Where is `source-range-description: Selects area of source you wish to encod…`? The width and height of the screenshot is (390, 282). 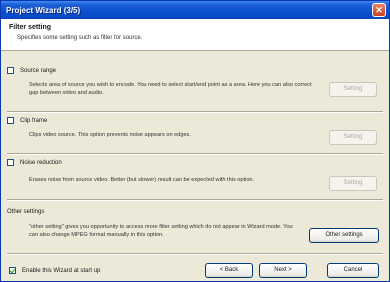
source-range-description: Selects area of source you wish to encod… is located at coordinates (170, 89).